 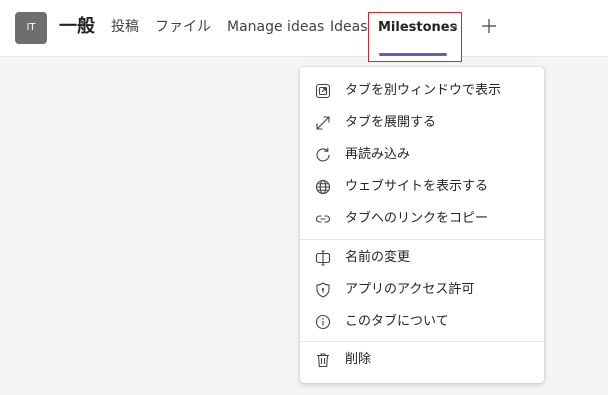 I want to click on menu-item-popout: タブを別ウィンドウで表示, so click(x=422, y=91).